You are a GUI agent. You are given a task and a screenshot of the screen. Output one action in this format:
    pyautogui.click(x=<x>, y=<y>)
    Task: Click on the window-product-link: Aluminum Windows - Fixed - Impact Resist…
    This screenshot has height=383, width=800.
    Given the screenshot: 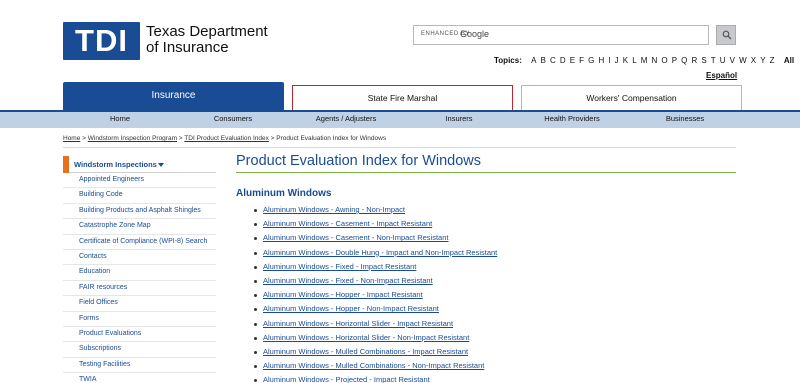 What is the action you would take?
    pyautogui.click(x=339, y=266)
    